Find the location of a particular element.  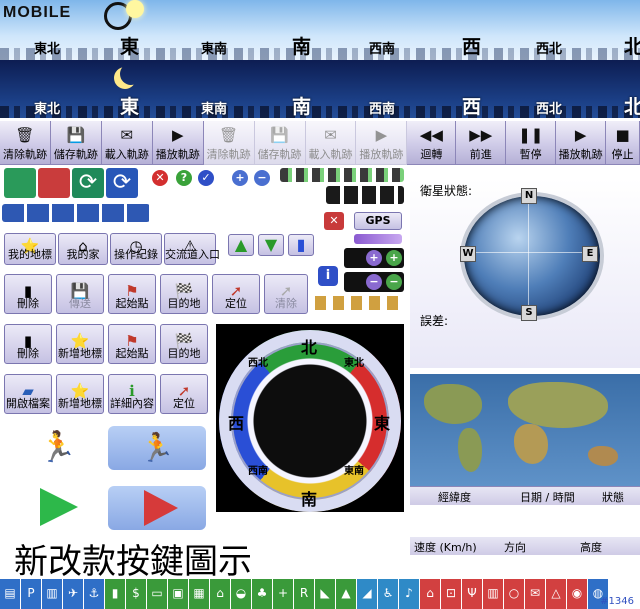

exit-green-icon: 🏃 is located at coordinates (58, 448).